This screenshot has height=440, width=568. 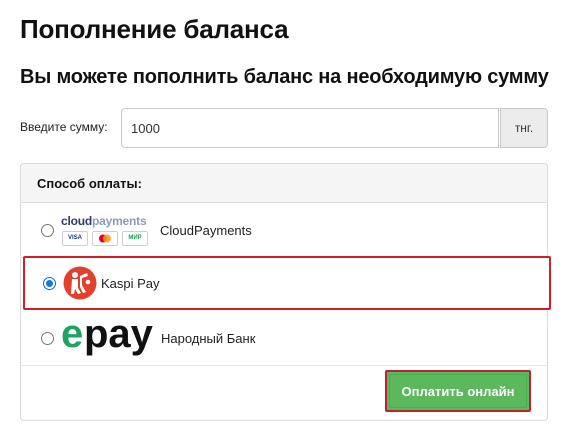 What do you see at coordinates (75, 238) in the screenshot?
I see `visa-card-icon: VISA` at bounding box center [75, 238].